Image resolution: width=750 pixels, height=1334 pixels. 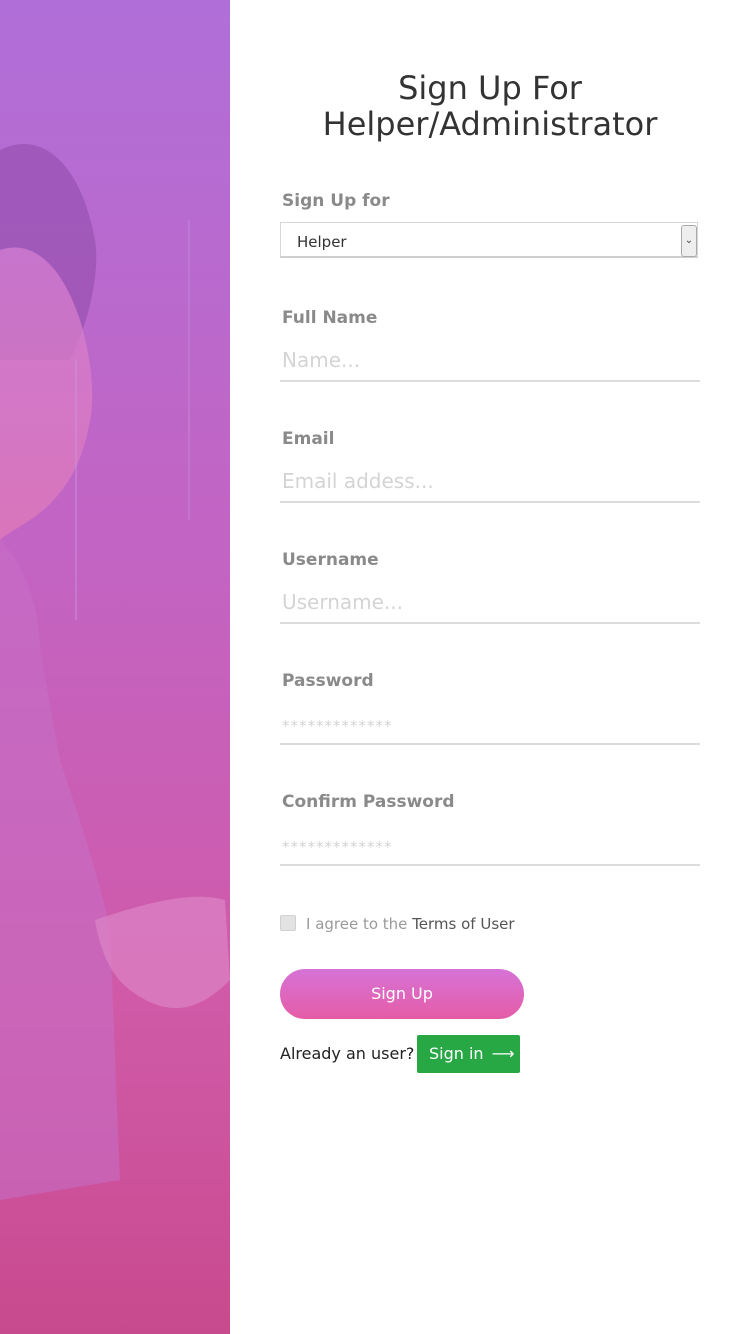 I want to click on already-user-text: Already an user?, so click(x=347, y=1053).